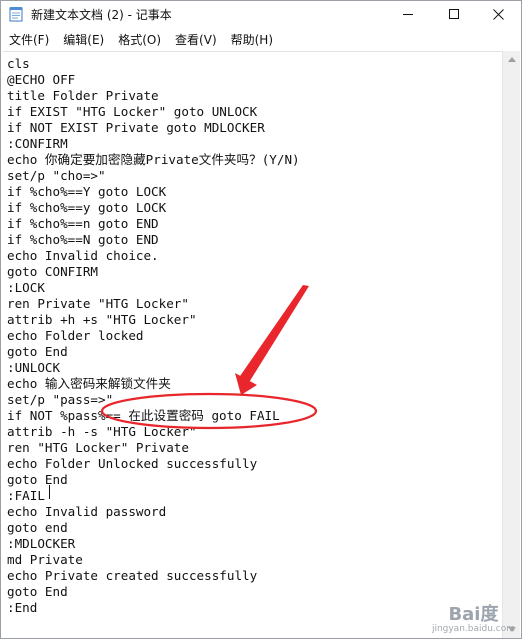 This screenshot has width=522, height=639. Describe the element at coordinates (87, 511) in the screenshot. I see `code-line: echo Invalid password` at that location.